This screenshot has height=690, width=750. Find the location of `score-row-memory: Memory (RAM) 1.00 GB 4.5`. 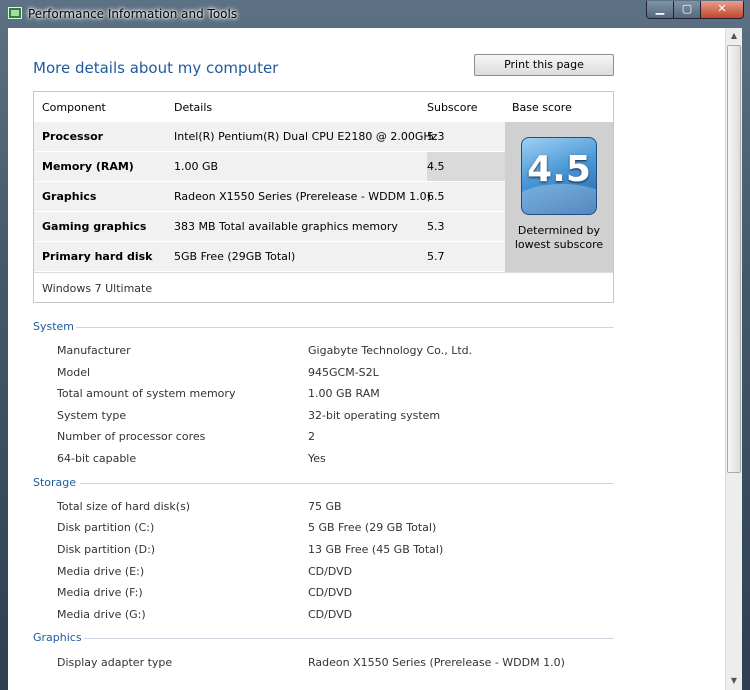

score-row-memory: Memory (RAM) 1.00 GB 4.5 is located at coordinates (269, 167).